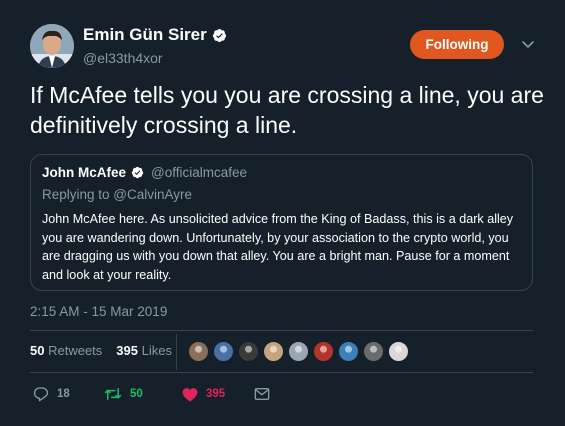  What do you see at coordinates (156, 350) in the screenshot?
I see `likes-label: Likes` at bounding box center [156, 350].